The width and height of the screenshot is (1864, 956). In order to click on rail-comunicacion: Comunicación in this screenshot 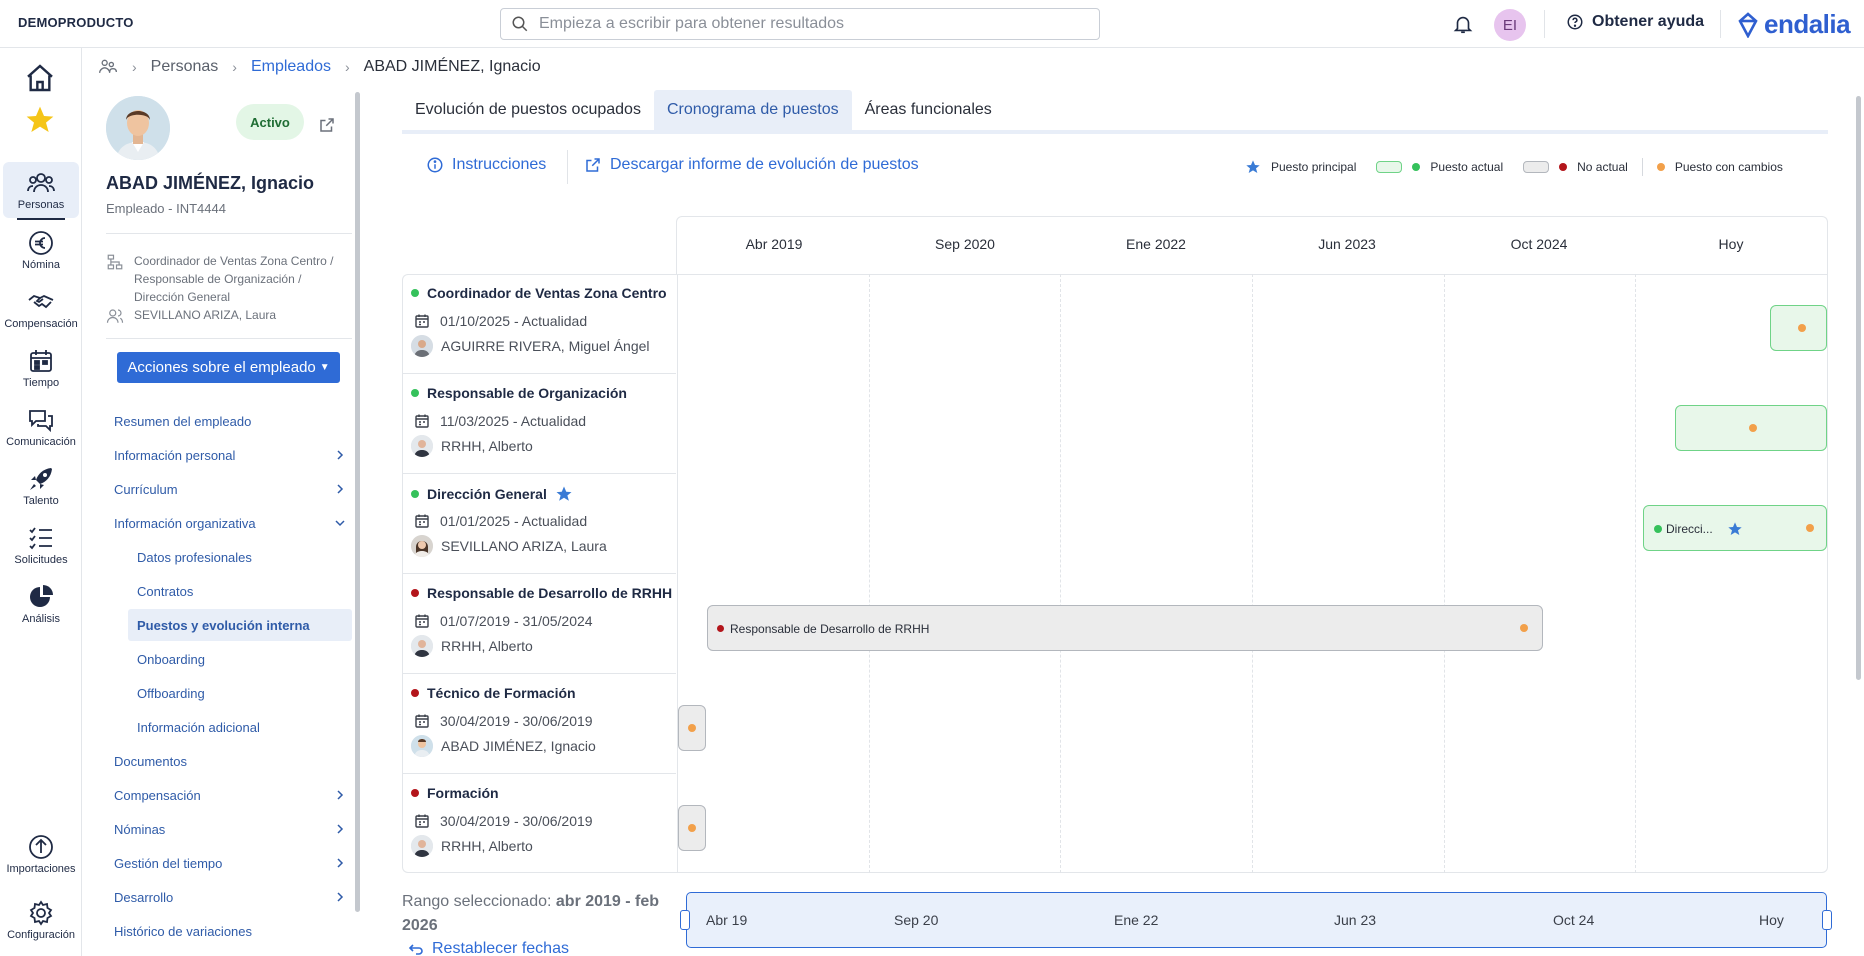, I will do `click(41, 427)`.